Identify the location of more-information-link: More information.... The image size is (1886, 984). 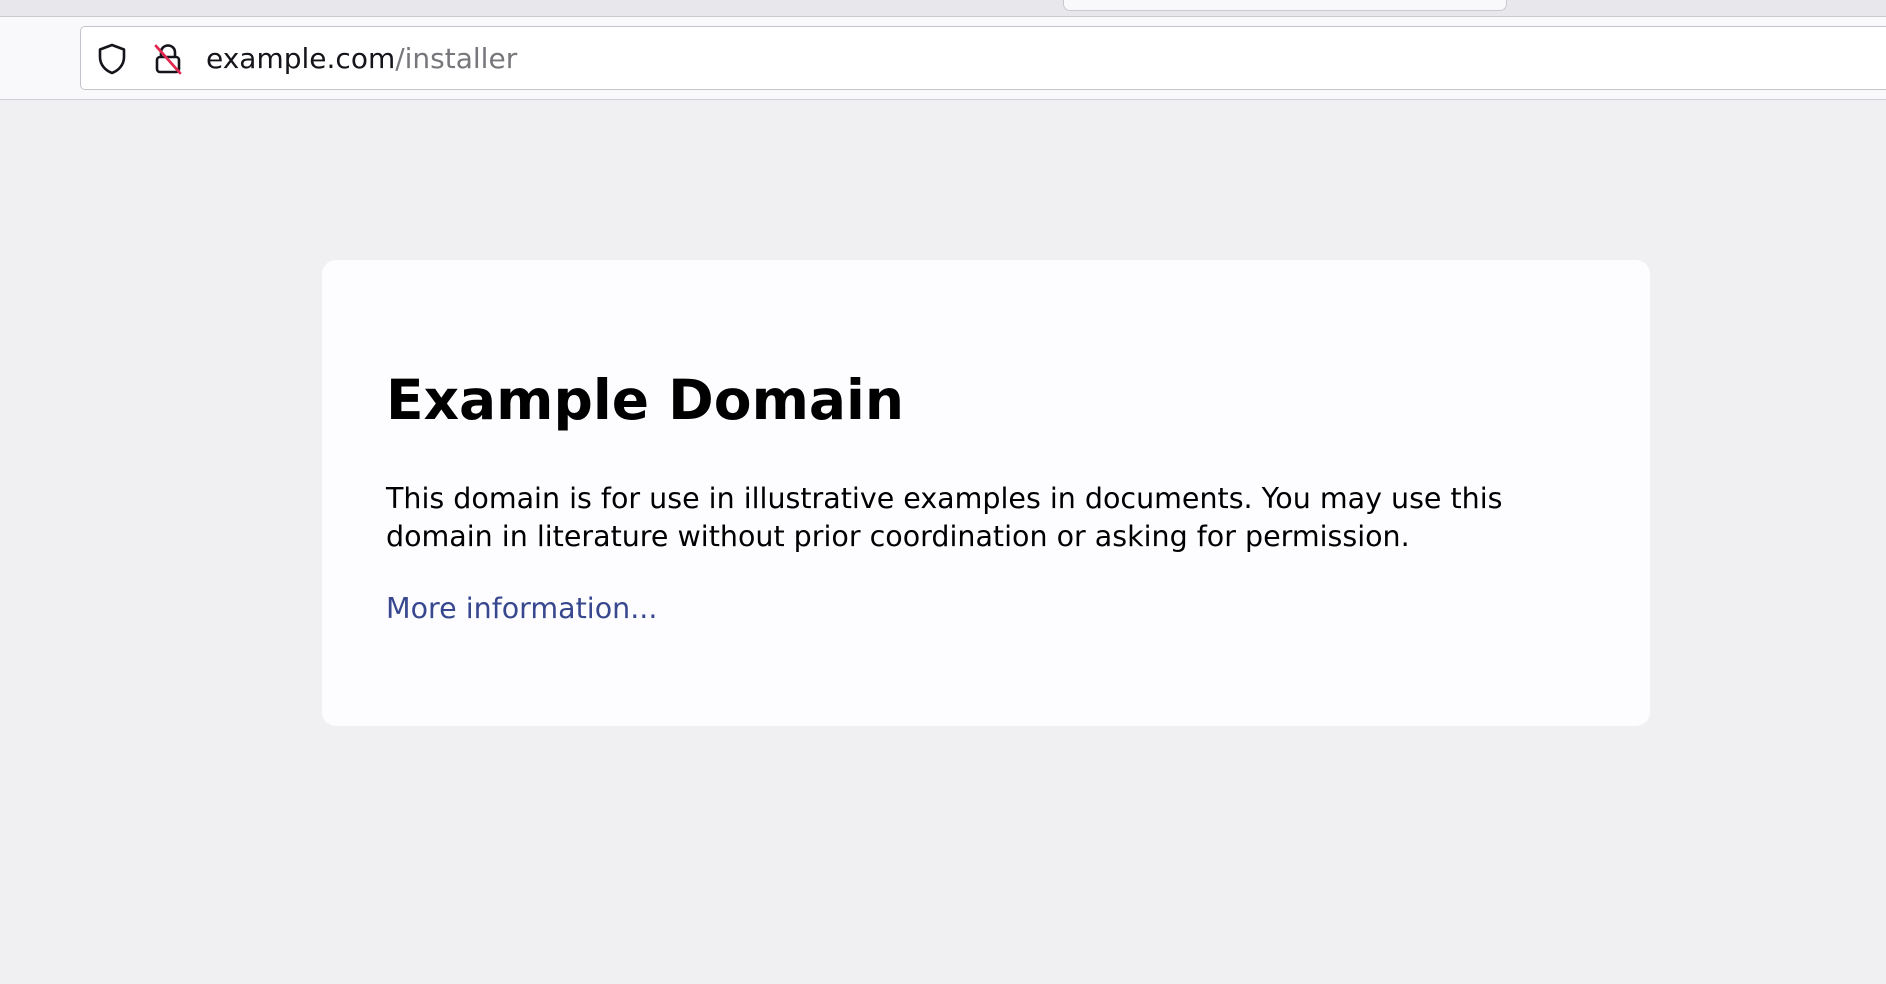
(521, 609).